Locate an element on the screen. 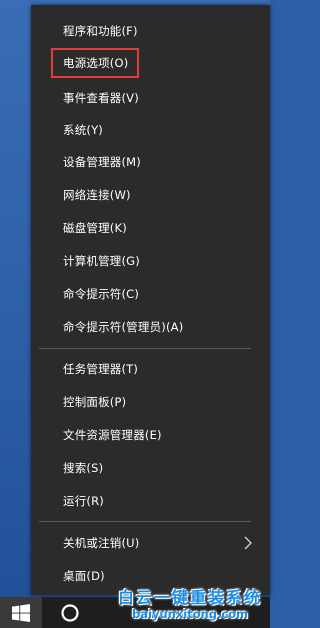 The image size is (320, 628). watermark-url: baiyunxitong.com is located at coordinates (190, 614).